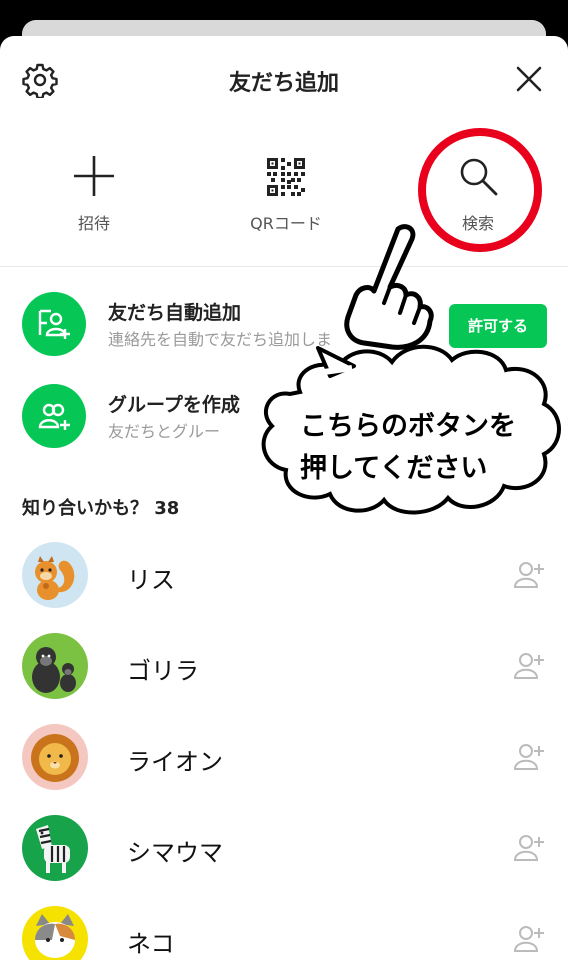 Image resolution: width=568 pixels, height=960 pixels. I want to click on search-icon, so click(479, 177).